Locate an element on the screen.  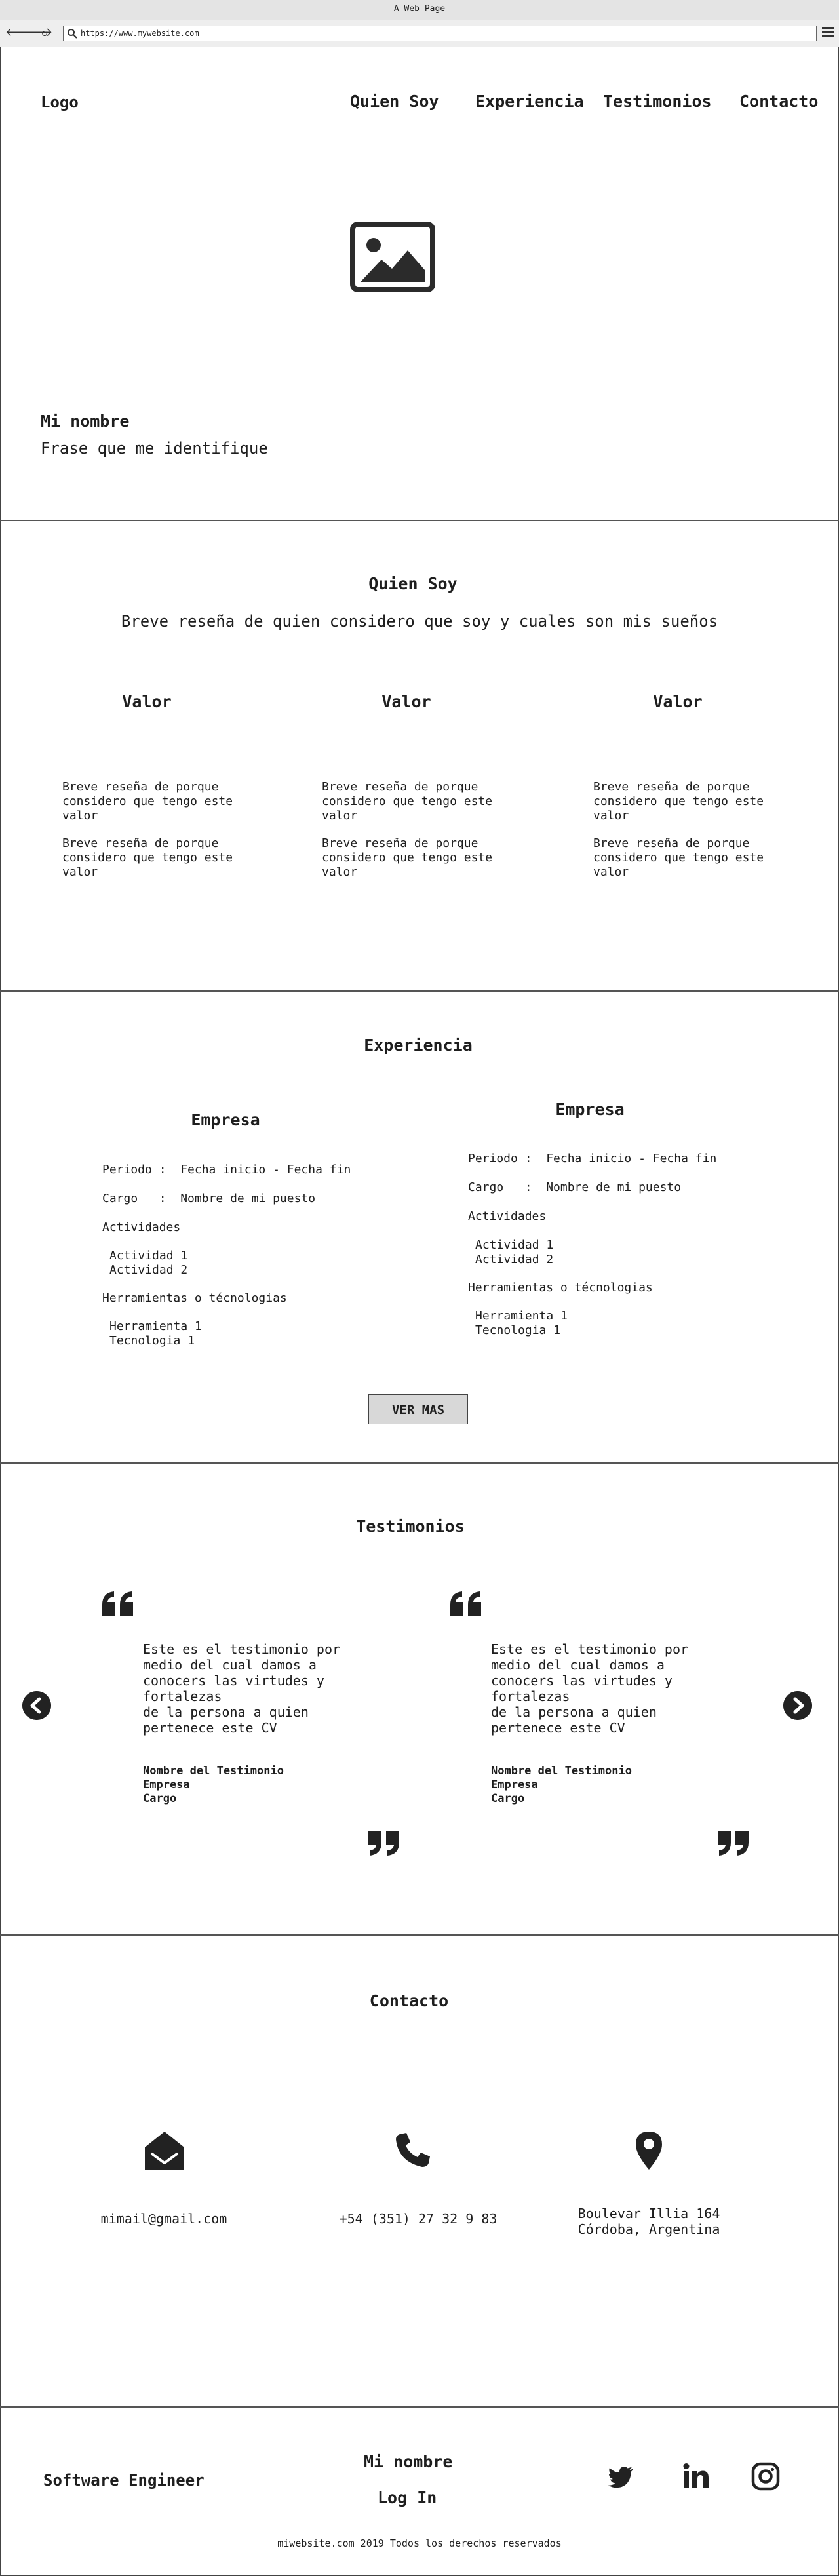
instagram-icon is located at coordinates (765, 2476).